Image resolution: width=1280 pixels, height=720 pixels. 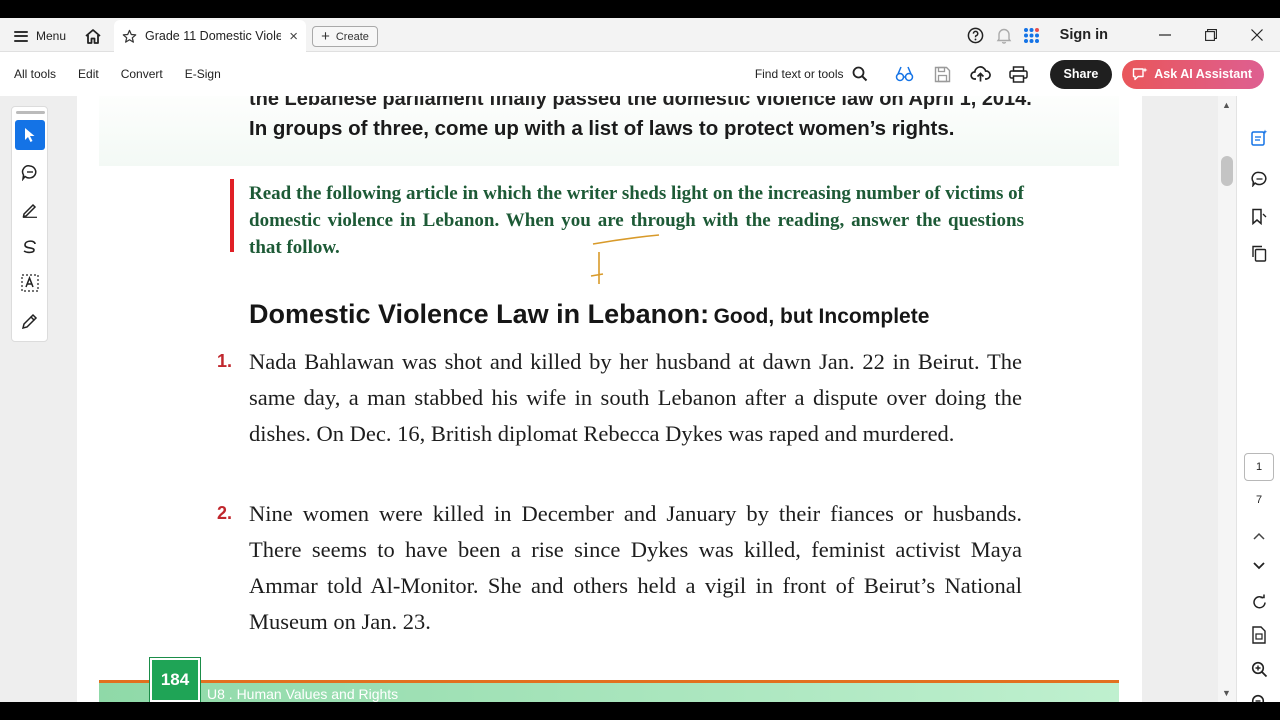 I want to click on print-button, so click(x=1019, y=74).